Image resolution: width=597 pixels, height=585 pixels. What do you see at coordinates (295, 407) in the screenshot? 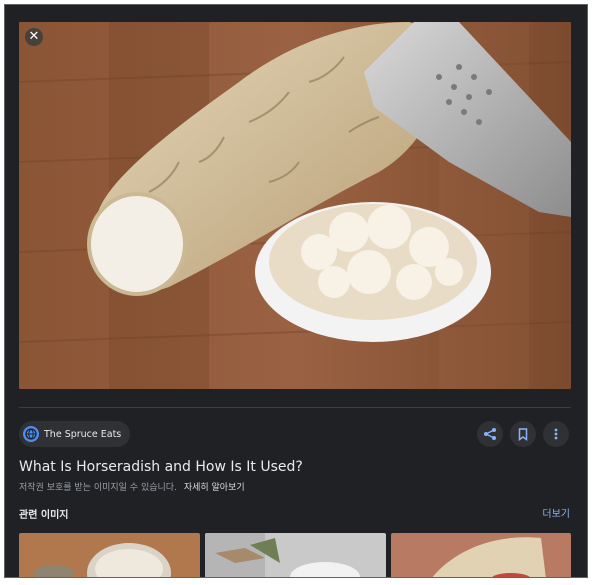
I see `divider` at bounding box center [295, 407].